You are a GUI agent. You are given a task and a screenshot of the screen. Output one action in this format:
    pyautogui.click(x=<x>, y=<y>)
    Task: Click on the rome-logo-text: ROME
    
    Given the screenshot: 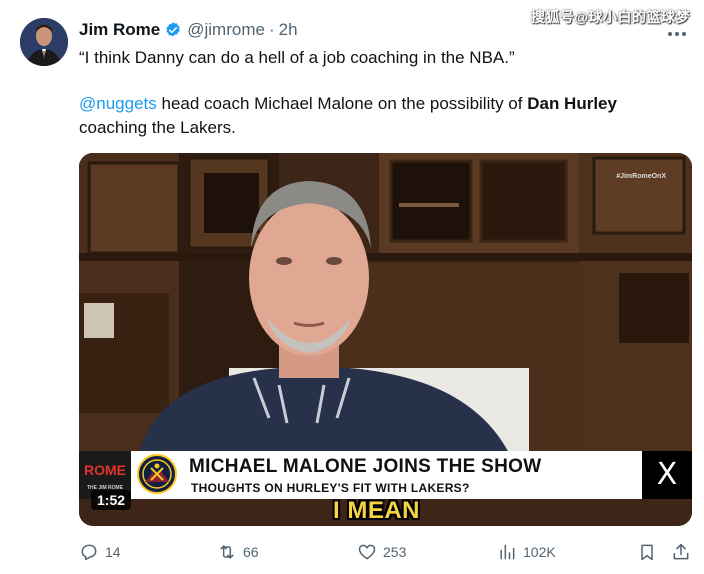 What is the action you would take?
    pyautogui.click(x=105, y=470)
    